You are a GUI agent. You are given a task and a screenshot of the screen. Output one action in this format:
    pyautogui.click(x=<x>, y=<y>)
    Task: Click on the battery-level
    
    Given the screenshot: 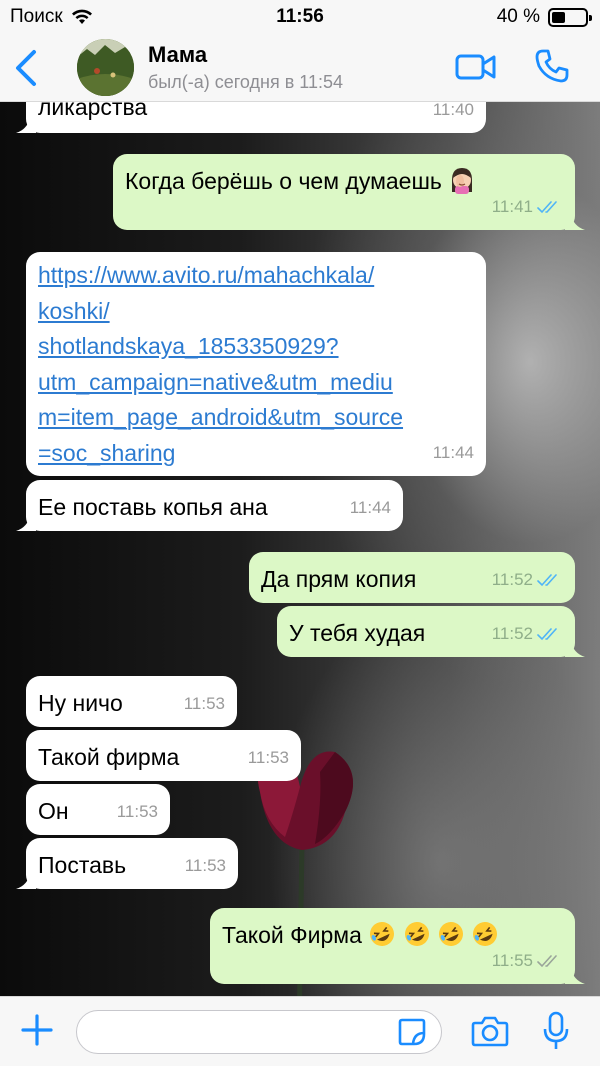 What is the action you would take?
    pyautogui.click(x=558, y=17)
    